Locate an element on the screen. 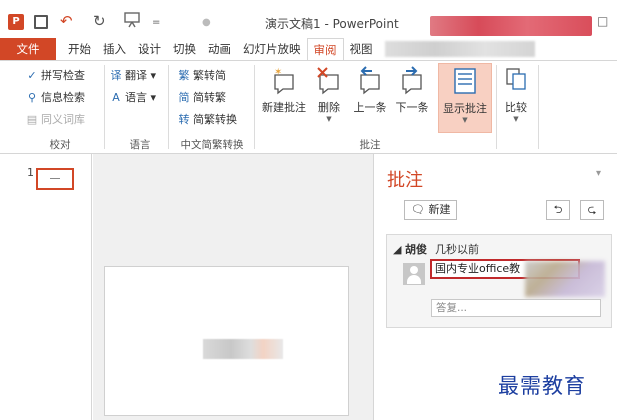 This screenshot has width=617, height=420. new-comment-icon: ✶ is located at coordinates (284, 82).